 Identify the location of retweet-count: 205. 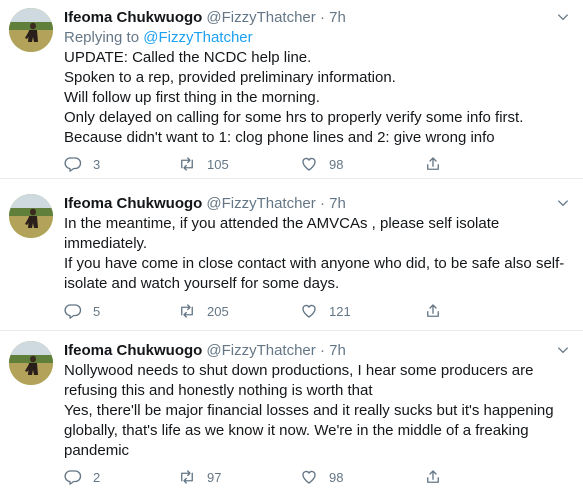
(218, 311).